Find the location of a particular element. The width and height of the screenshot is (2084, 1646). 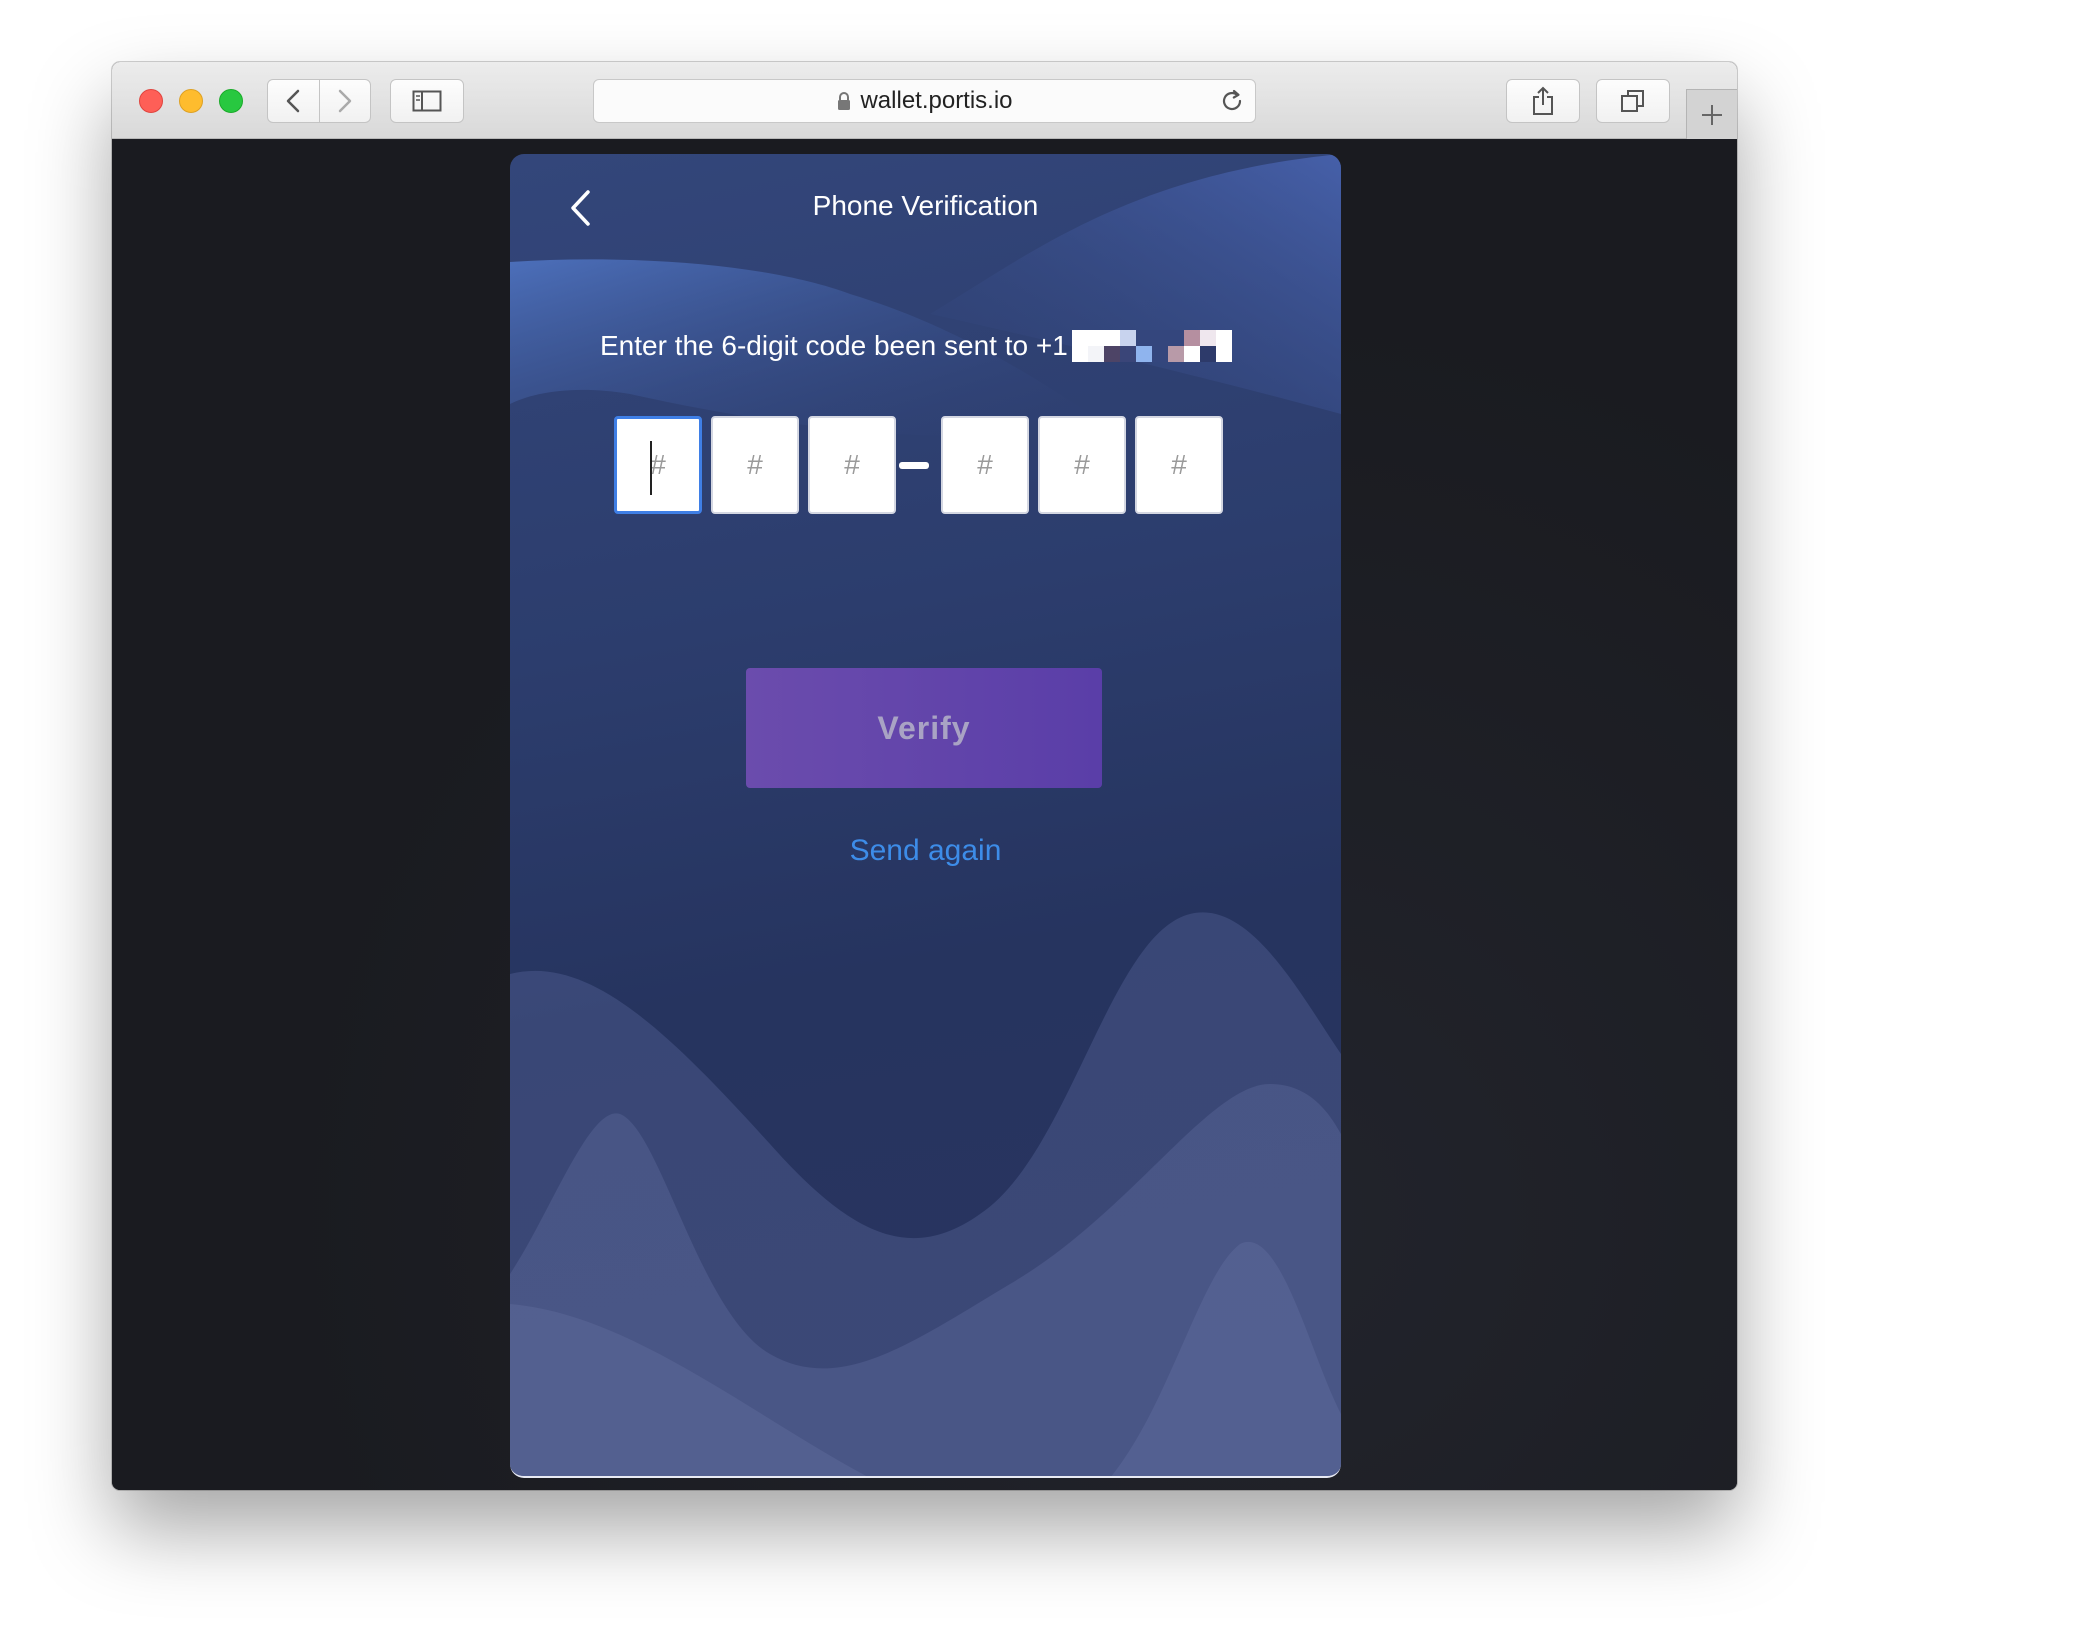

reload-button is located at coordinates (1232, 103).